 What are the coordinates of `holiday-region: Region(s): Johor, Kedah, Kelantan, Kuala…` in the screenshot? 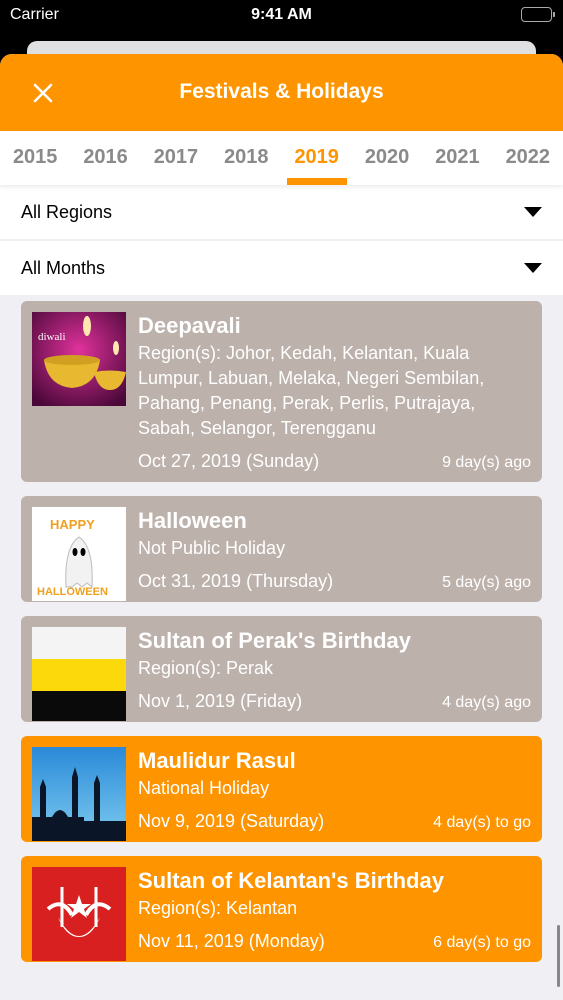 It's located at (311, 390).